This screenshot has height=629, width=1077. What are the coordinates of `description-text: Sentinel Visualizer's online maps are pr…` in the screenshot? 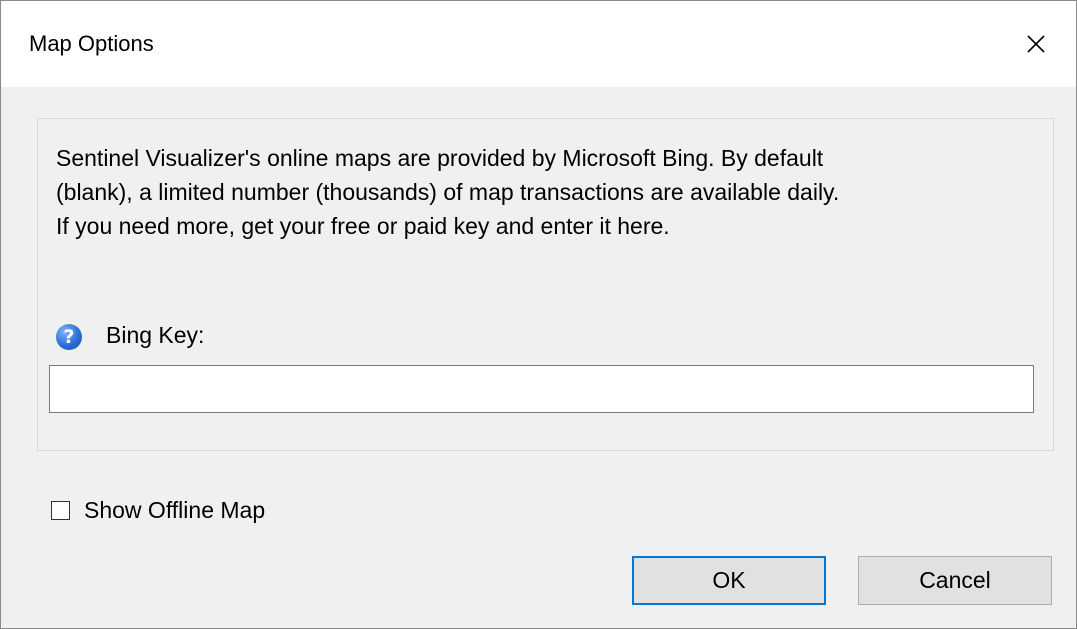 It's located at (546, 192).